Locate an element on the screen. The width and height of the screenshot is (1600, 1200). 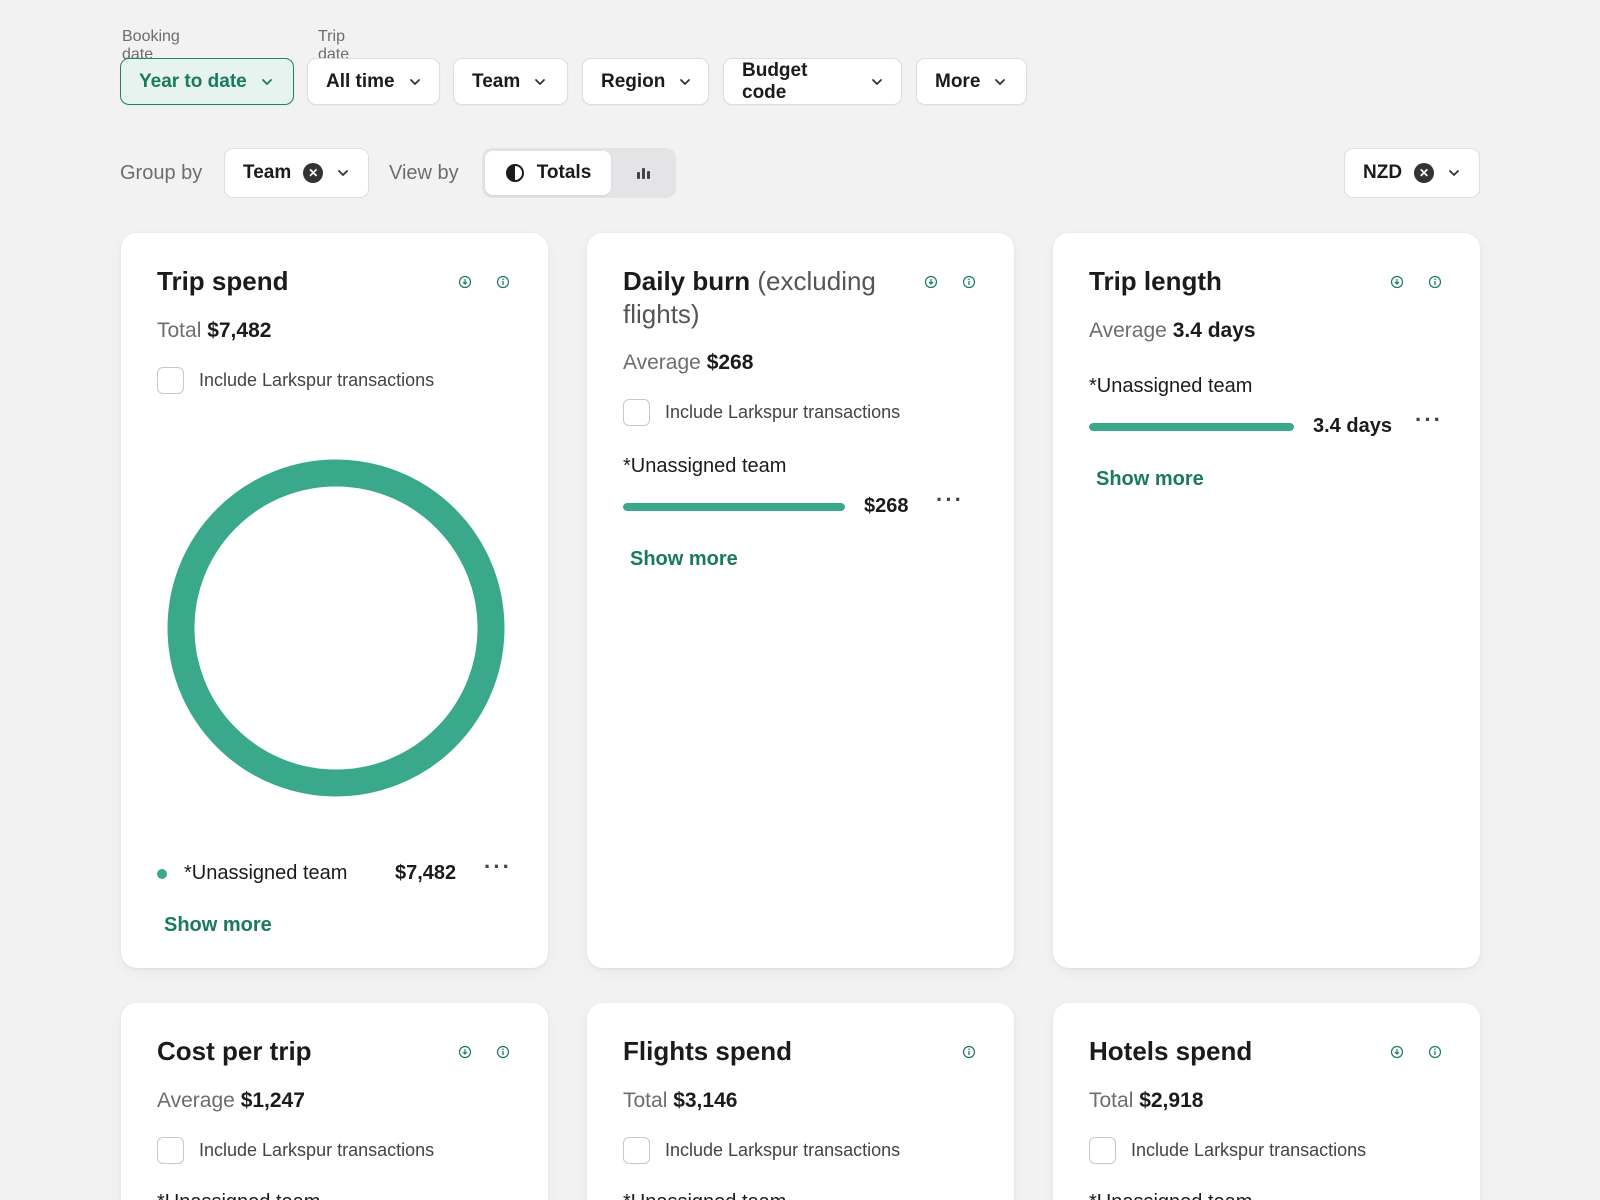
stat-value: $7,482 is located at coordinates (239, 330).